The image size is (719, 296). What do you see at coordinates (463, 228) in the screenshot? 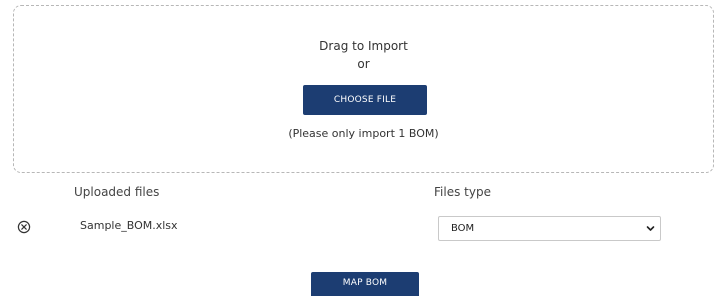
I see `file-type-selected-value: BOM` at bounding box center [463, 228].